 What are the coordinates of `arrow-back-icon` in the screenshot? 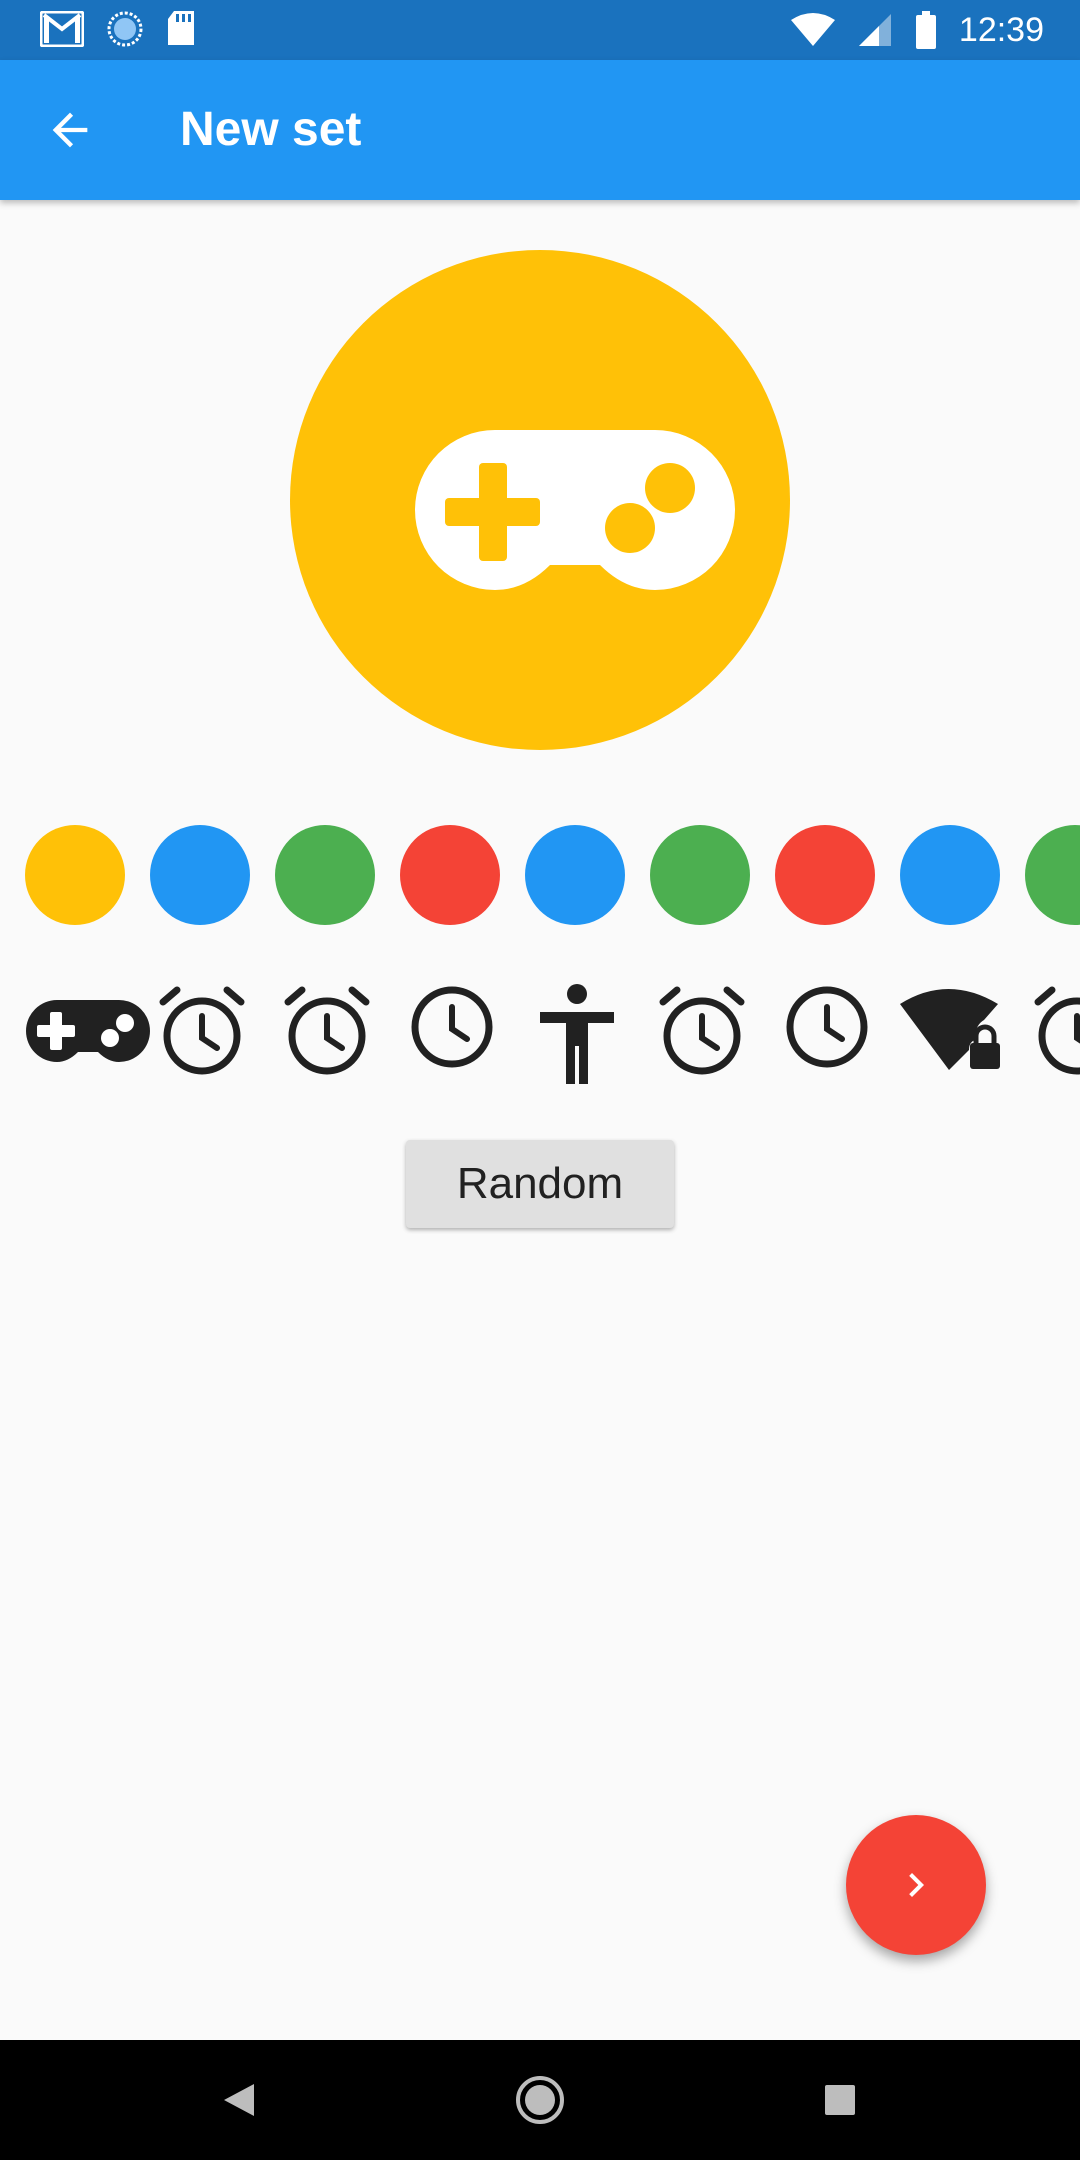 It's located at (70, 130).